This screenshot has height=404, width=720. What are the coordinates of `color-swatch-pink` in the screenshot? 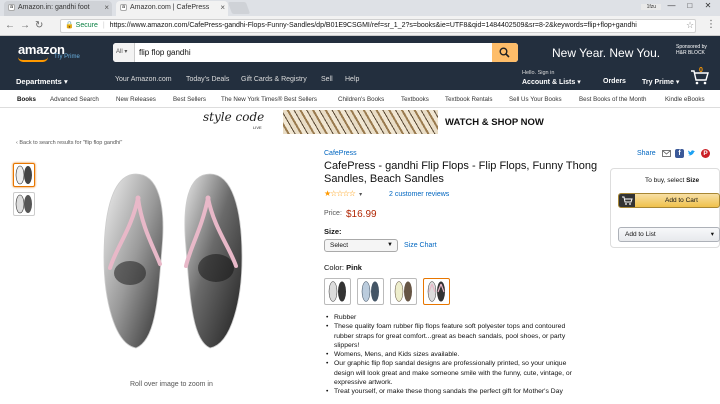 It's located at (436, 291).